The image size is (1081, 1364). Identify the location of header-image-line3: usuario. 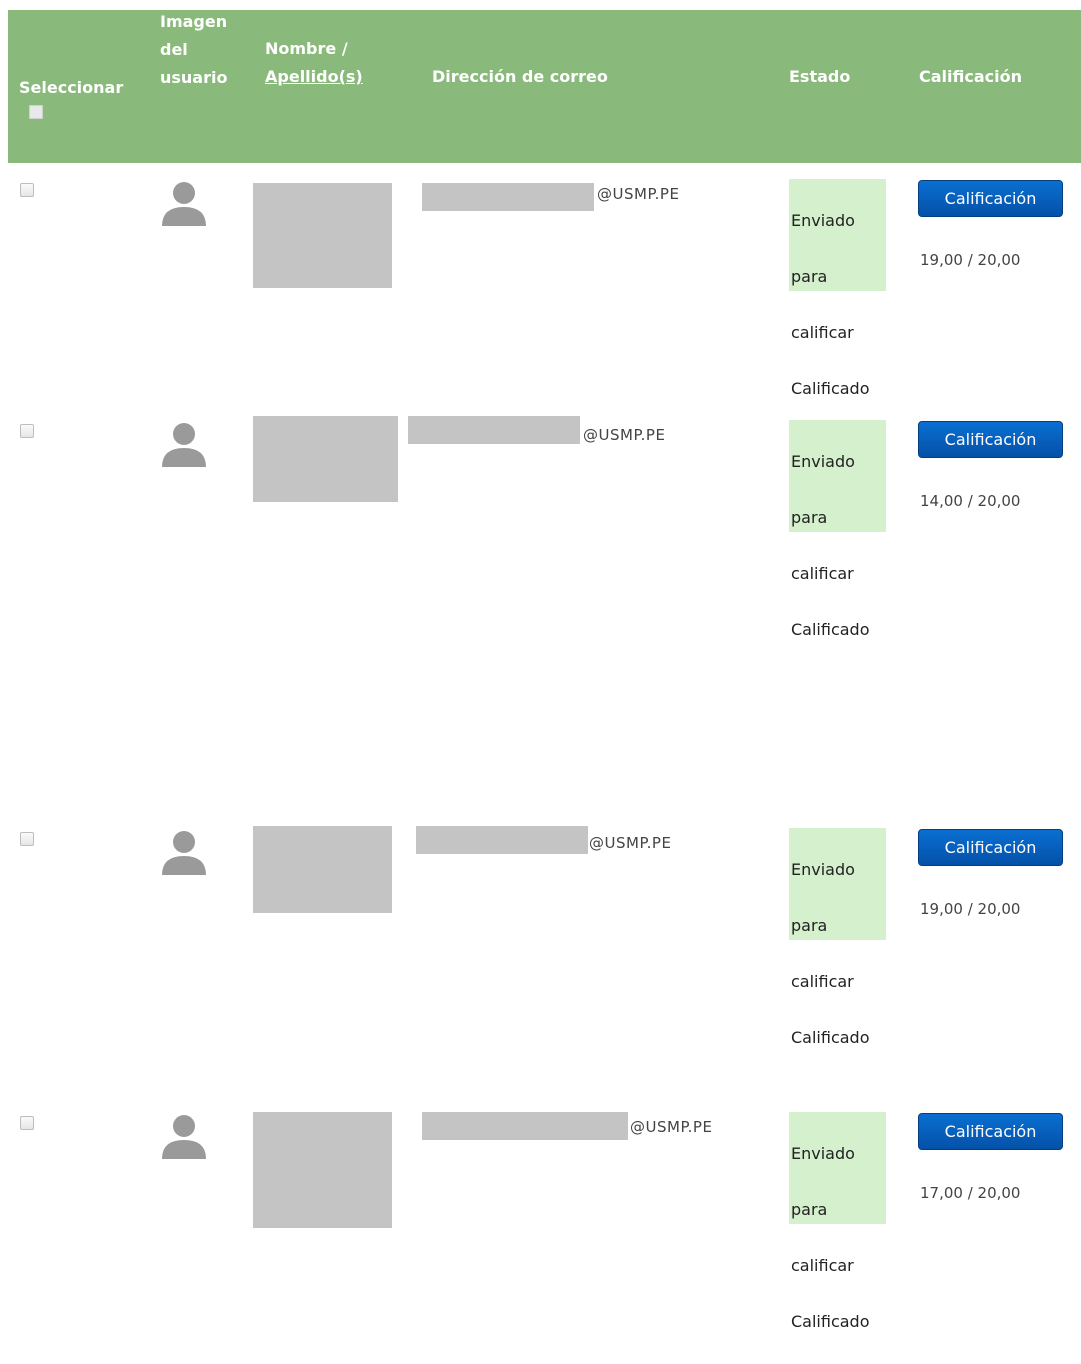
(194, 77).